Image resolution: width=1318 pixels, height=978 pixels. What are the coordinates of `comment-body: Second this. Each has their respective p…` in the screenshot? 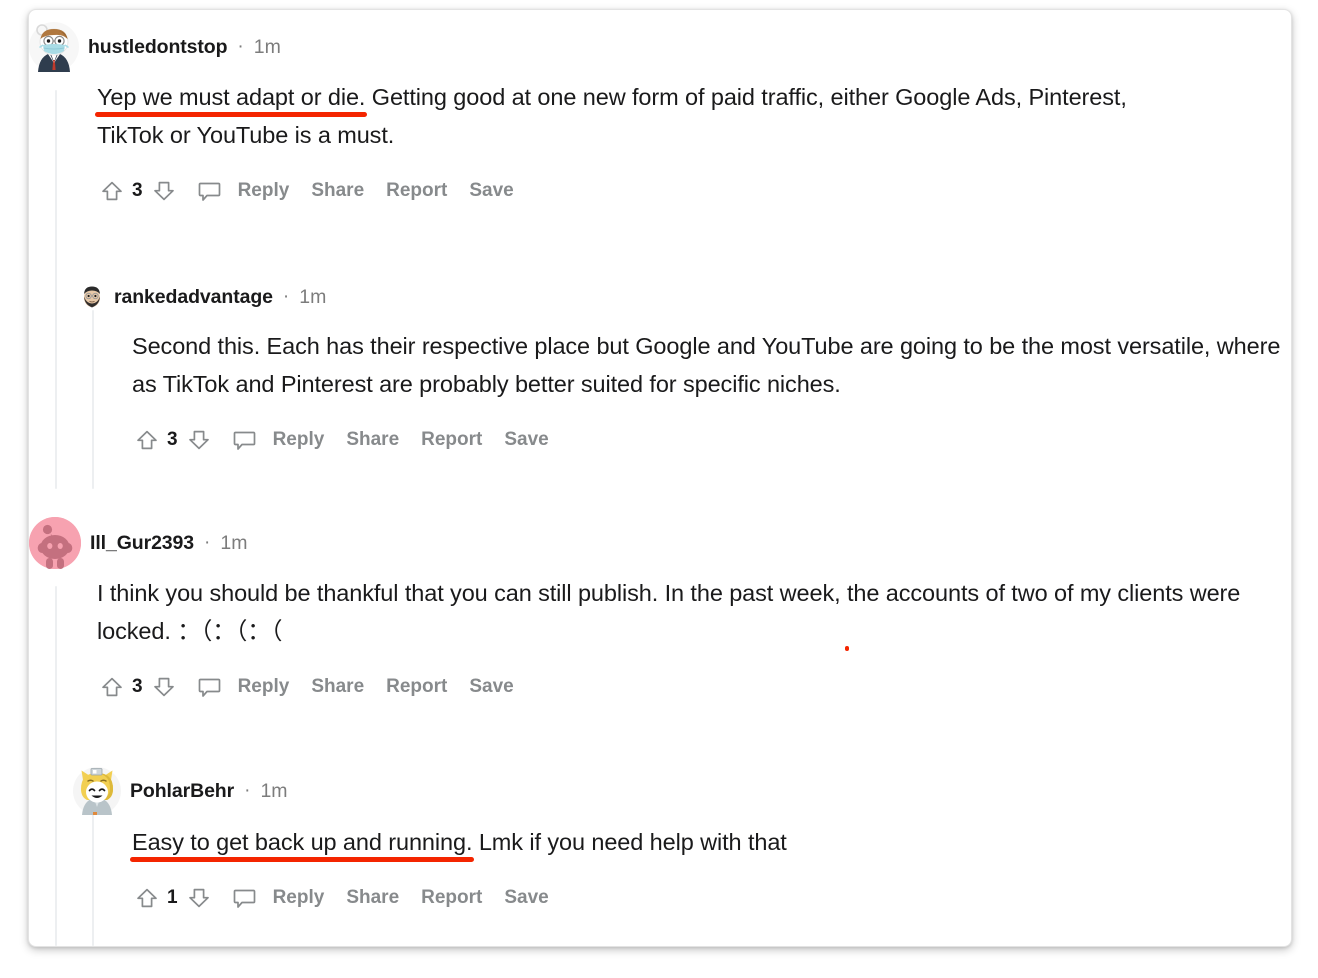 It's located at (708, 365).